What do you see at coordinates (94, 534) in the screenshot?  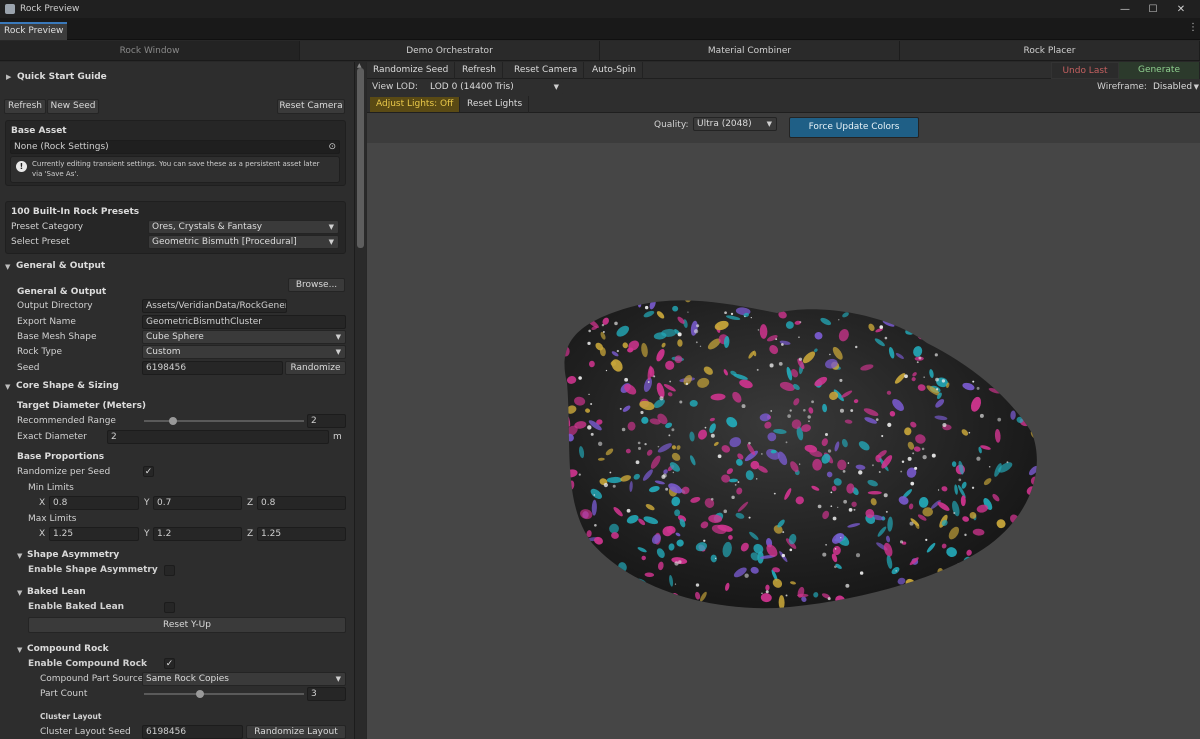 I see `max-x-field: 1.25` at bounding box center [94, 534].